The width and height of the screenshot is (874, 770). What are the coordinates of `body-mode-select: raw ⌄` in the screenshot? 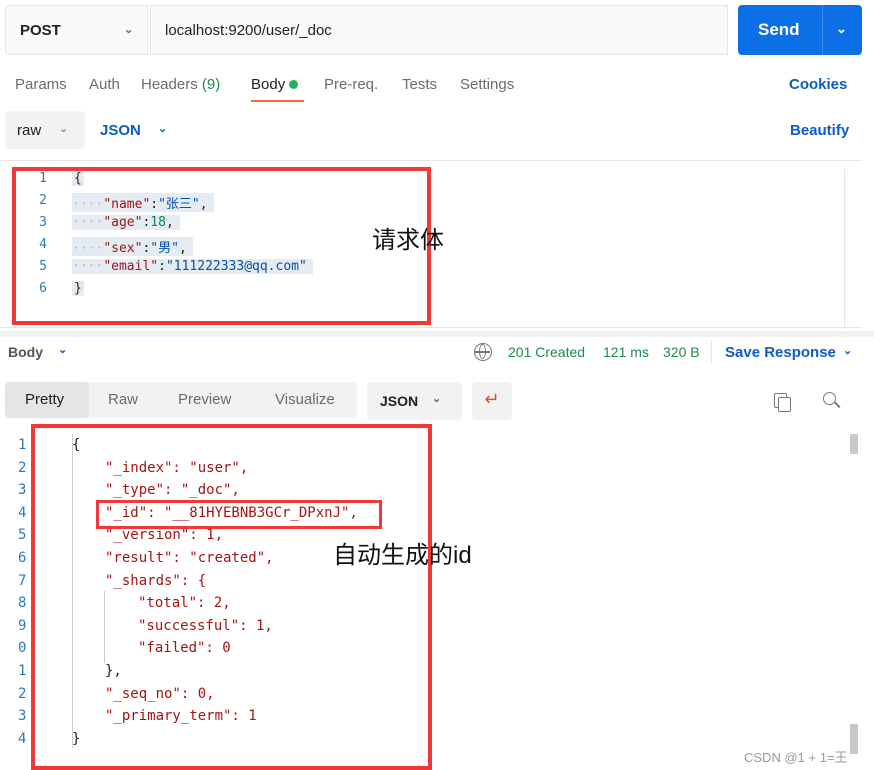 It's located at (45, 130).